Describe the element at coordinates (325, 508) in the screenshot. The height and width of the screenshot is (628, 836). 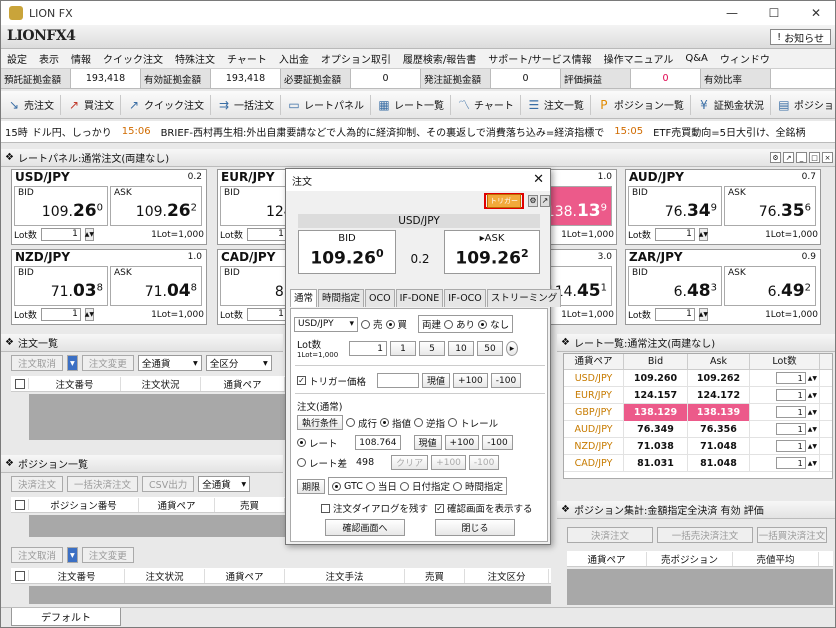
I see `keep-dialog-checkbox` at that location.